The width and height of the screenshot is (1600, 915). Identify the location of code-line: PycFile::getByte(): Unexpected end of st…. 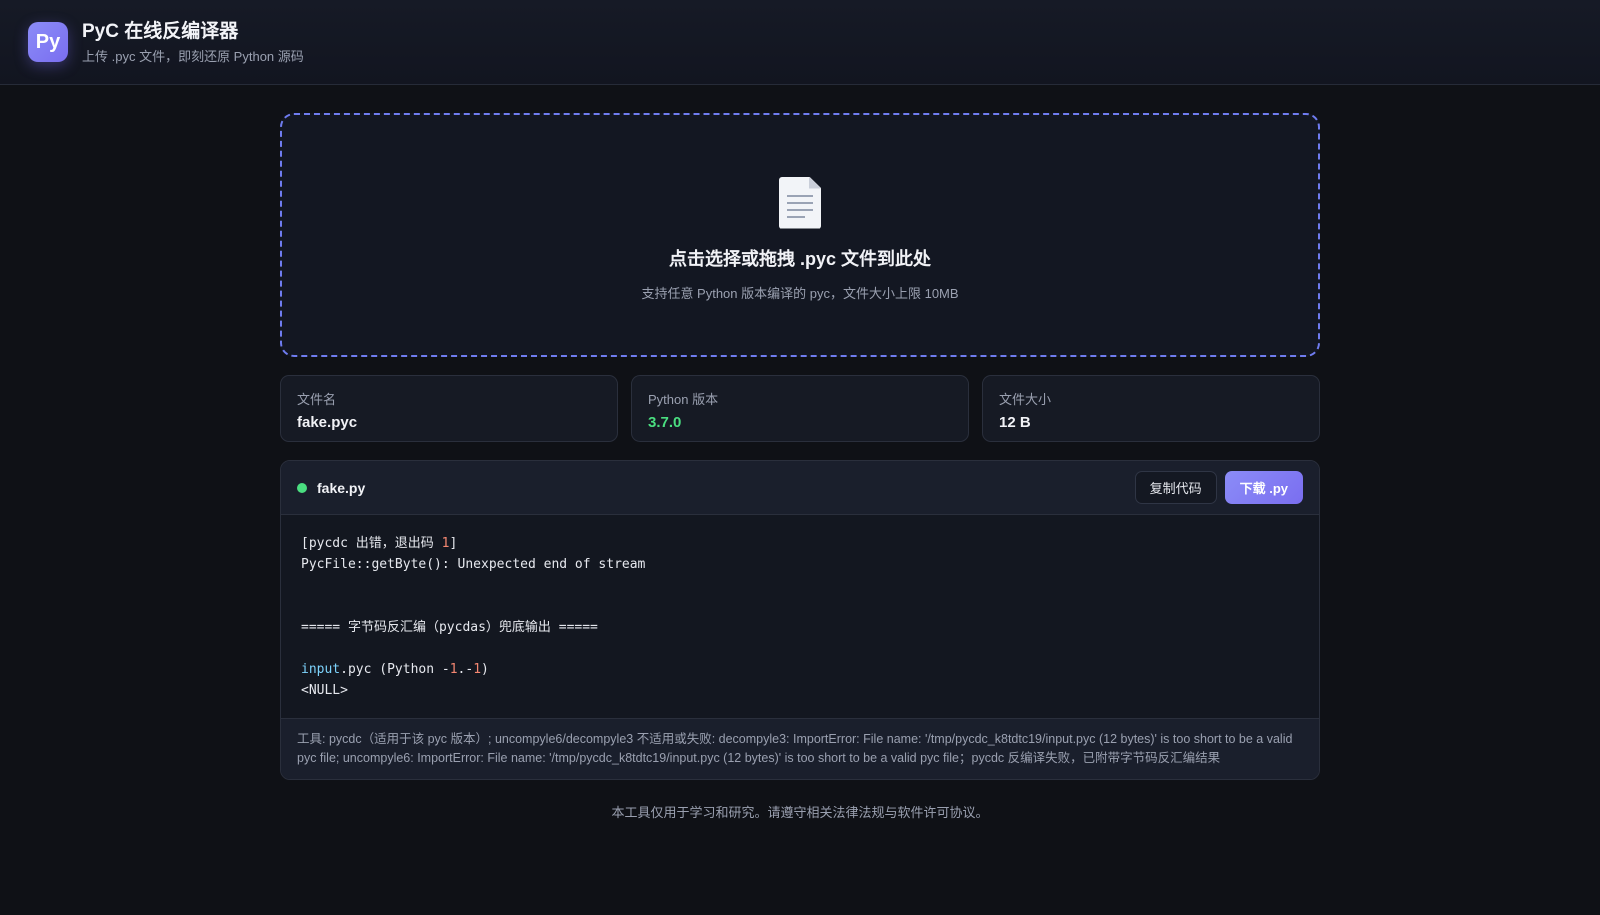
(473, 564).